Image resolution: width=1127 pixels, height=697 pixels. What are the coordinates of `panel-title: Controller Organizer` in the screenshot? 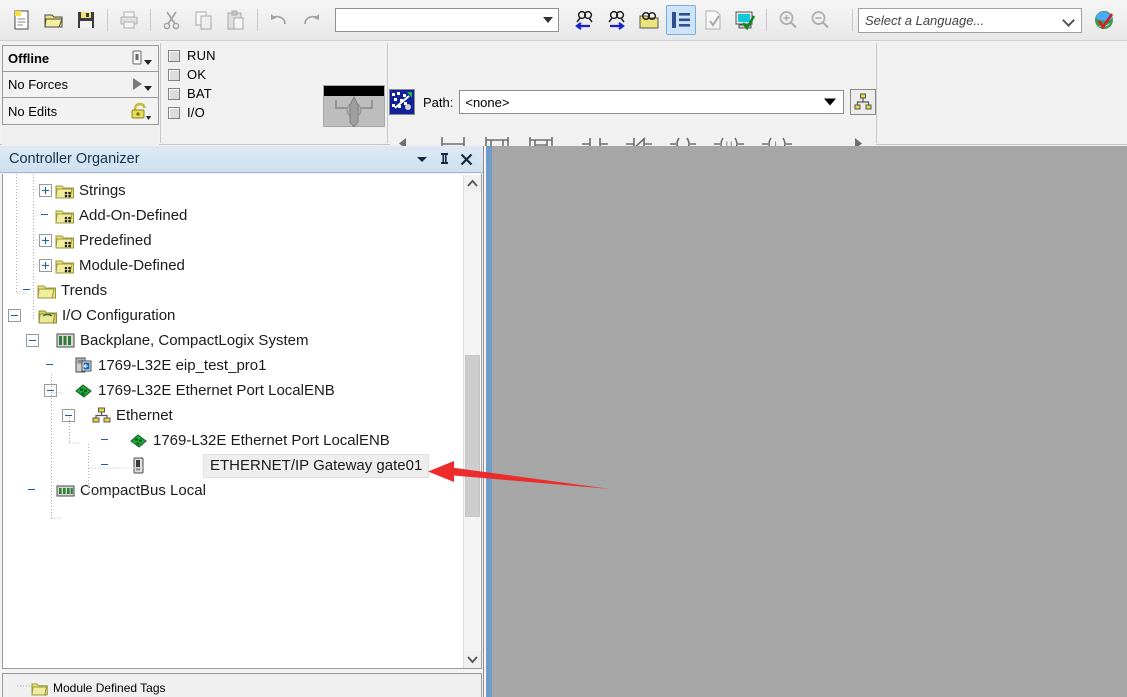 It's located at (74, 159).